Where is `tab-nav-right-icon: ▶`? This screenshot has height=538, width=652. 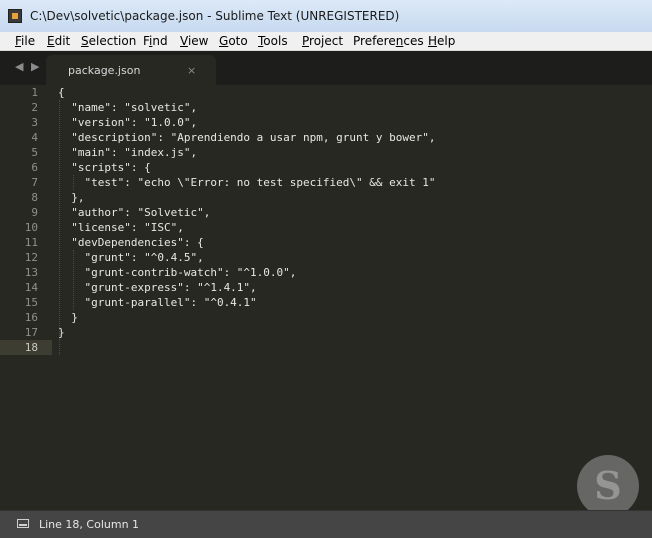
tab-nav-right-icon: ▶ is located at coordinates (35, 66).